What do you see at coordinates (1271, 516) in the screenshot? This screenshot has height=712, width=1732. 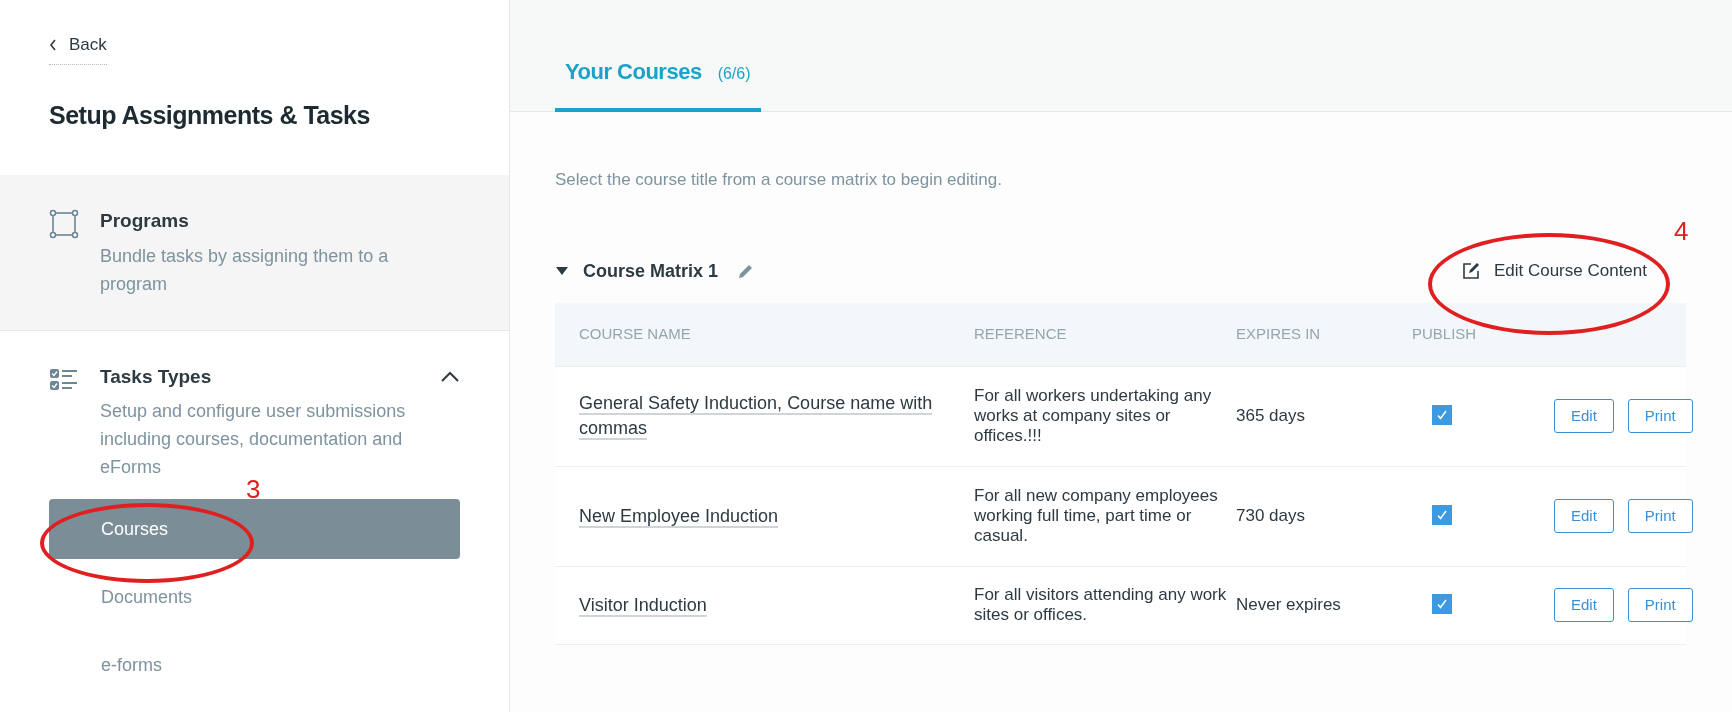 I see `table-cell-text: 730 days` at bounding box center [1271, 516].